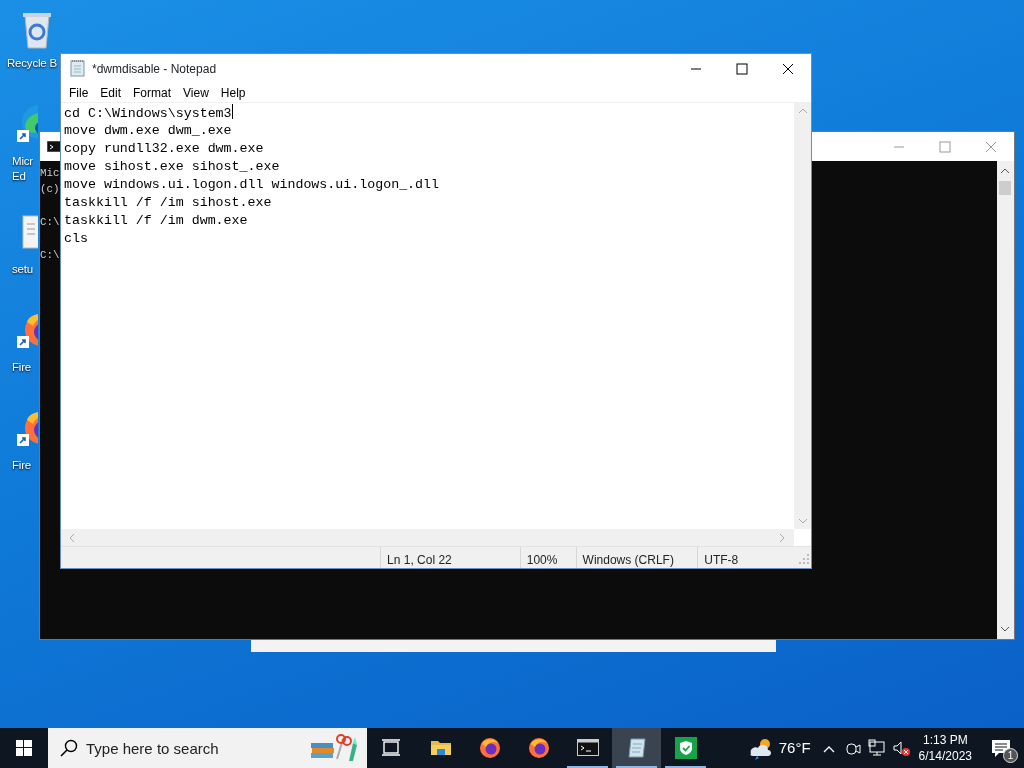 The image size is (1024, 768). What do you see at coordinates (22, 161) in the screenshot?
I see `icon-label: Micr` at bounding box center [22, 161].